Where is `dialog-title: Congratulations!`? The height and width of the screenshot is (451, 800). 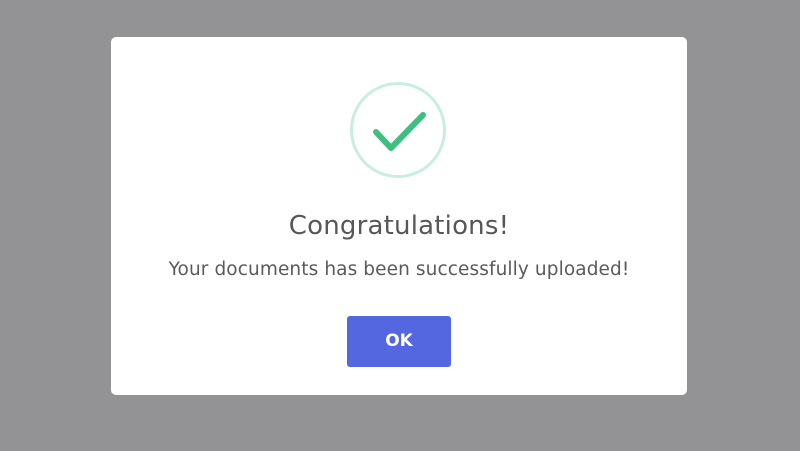
dialog-title: Congratulations! is located at coordinates (399, 226).